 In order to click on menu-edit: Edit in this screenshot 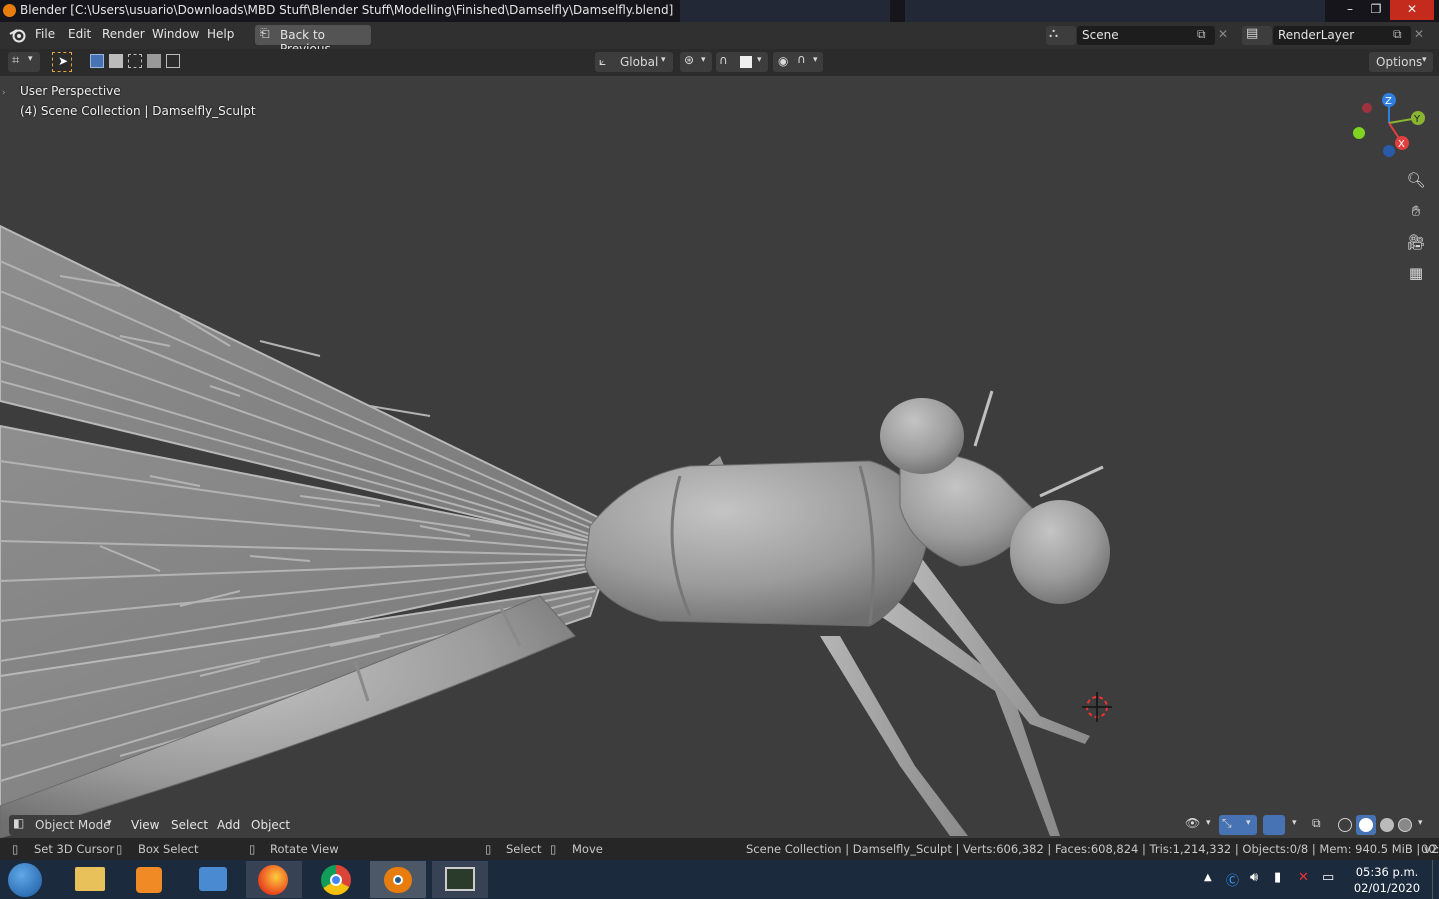, I will do `click(79, 34)`.